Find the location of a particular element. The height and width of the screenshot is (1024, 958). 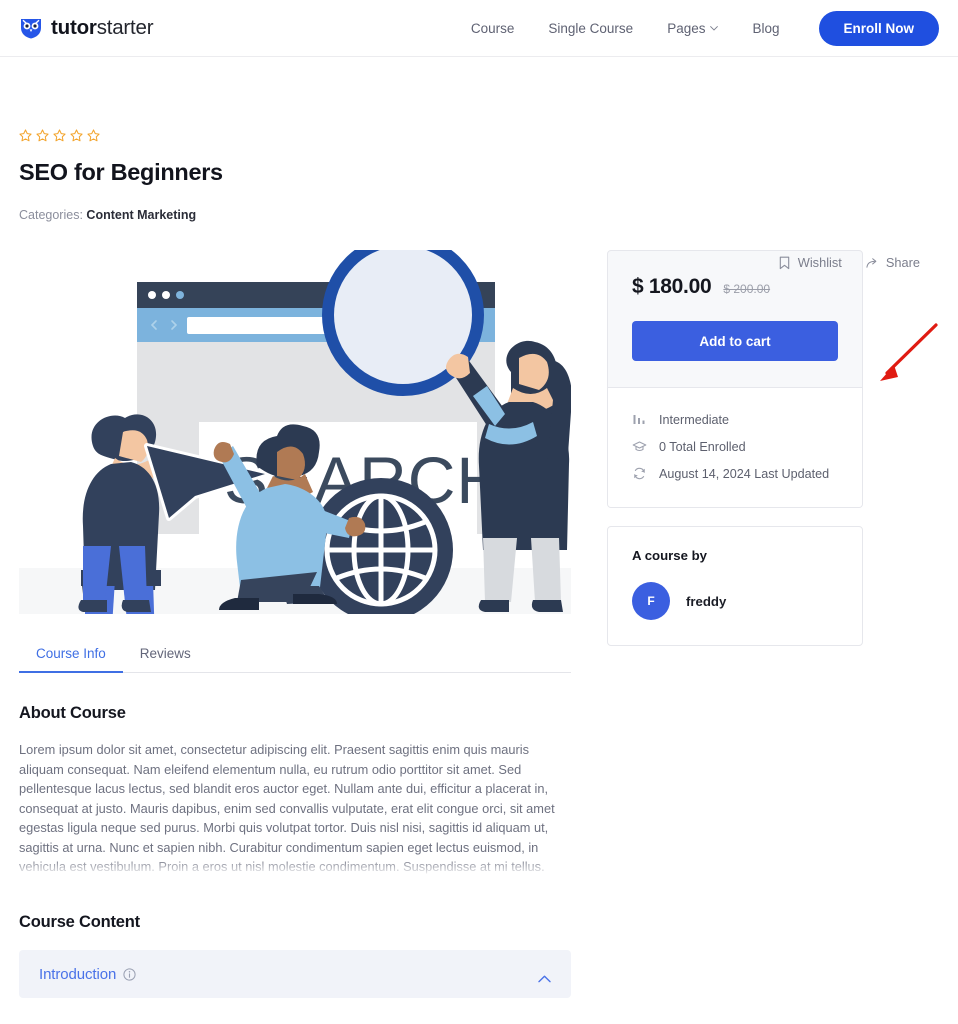

category-link: Content Marketing is located at coordinates (141, 215).